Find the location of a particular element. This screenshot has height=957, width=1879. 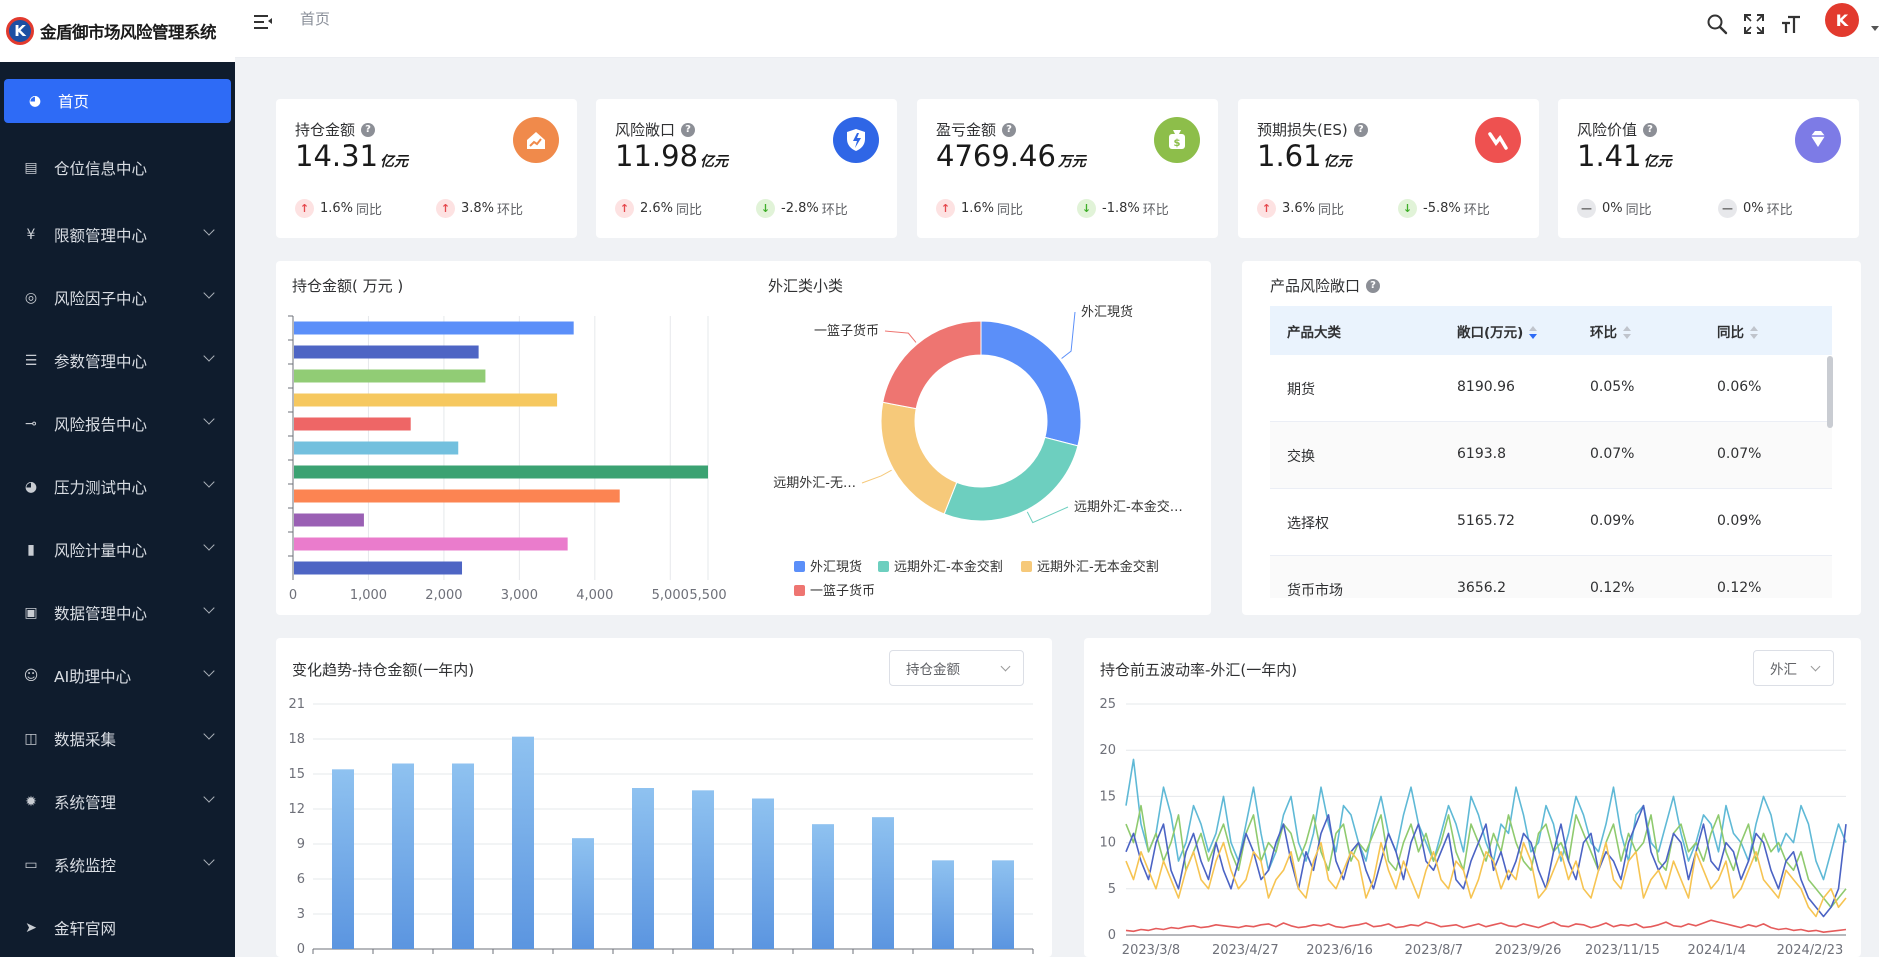

table-cell: 交换 is located at coordinates (1301, 457).